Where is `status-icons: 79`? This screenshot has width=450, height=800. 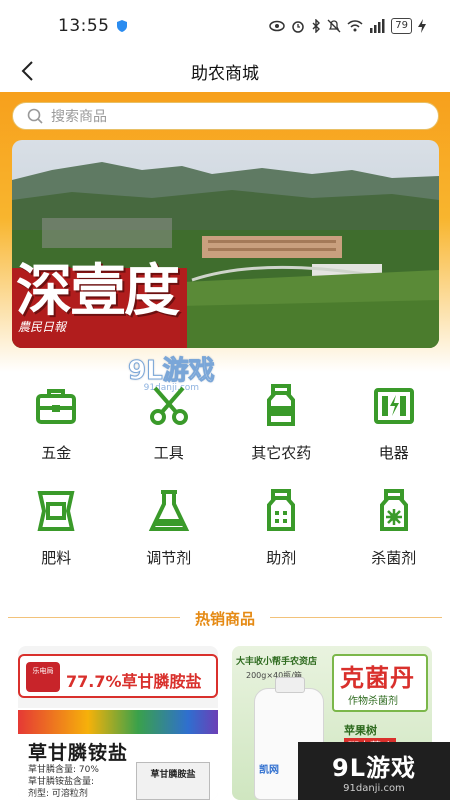 status-icons: 79 is located at coordinates (347, 26).